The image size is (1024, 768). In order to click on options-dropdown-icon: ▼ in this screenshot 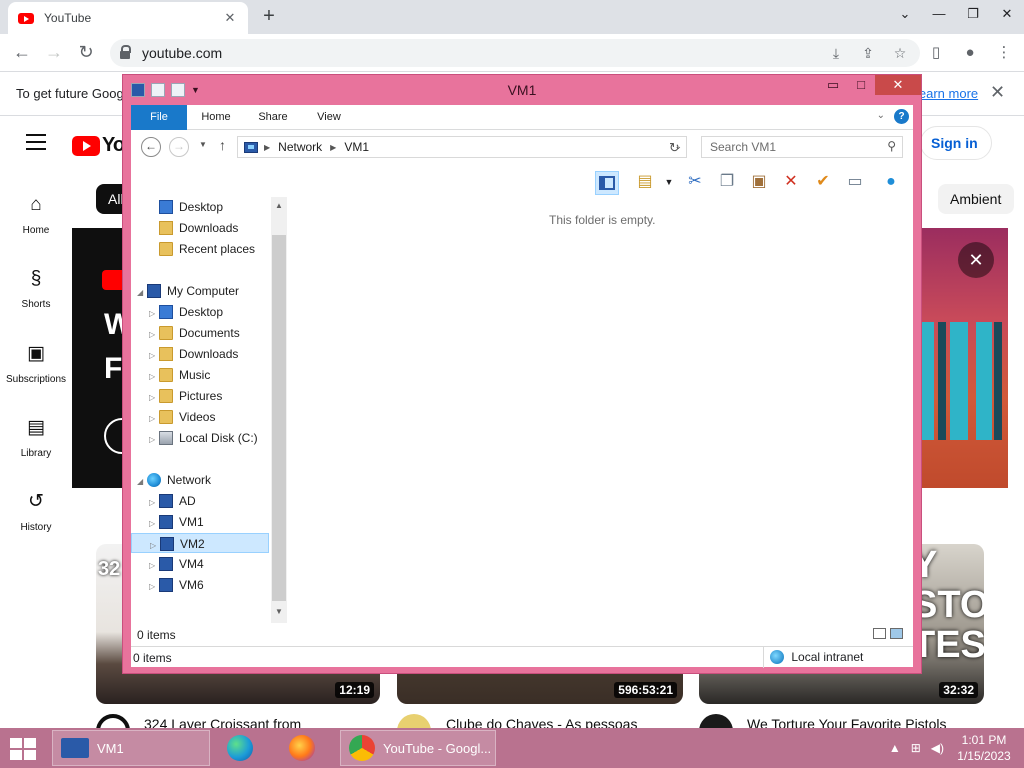, I will do `click(669, 183)`.